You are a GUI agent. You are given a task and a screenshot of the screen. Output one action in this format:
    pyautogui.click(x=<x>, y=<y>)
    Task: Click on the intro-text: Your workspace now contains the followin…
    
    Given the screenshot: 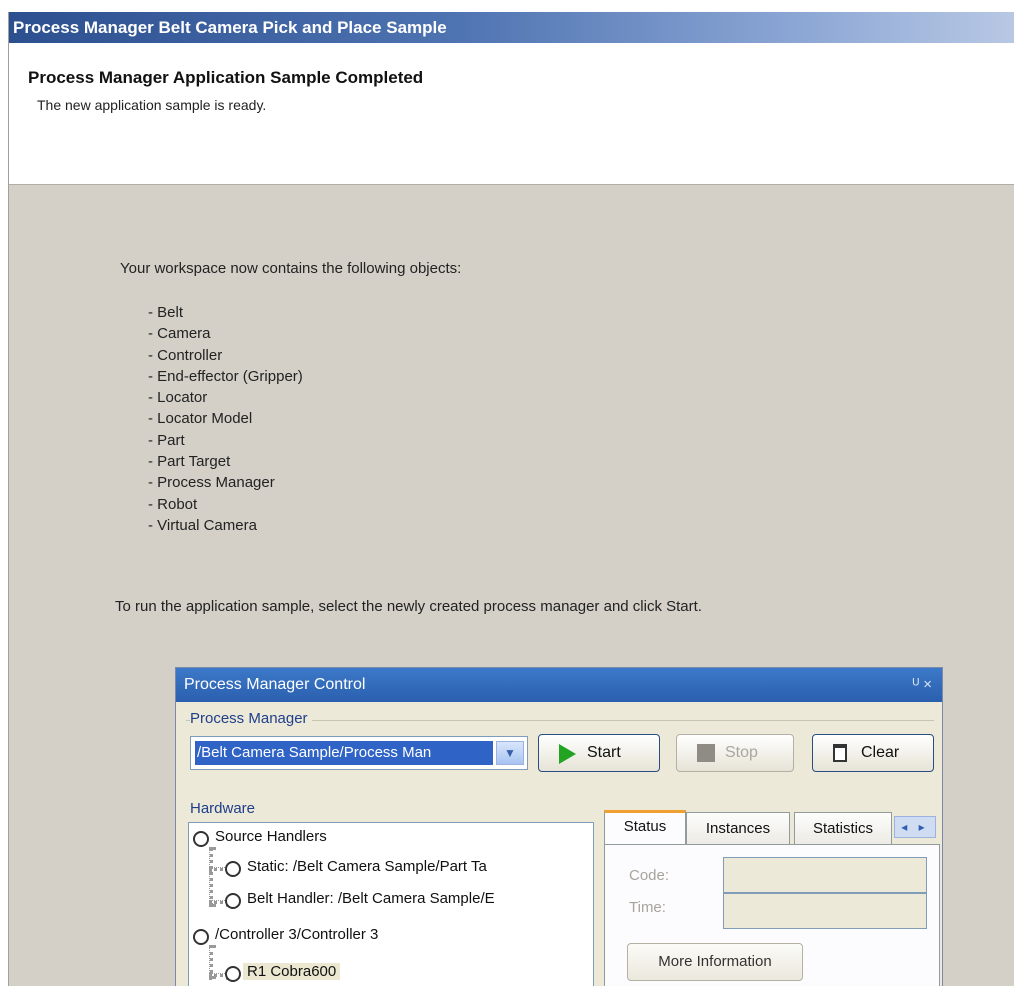 What is the action you would take?
    pyautogui.click(x=291, y=268)
    